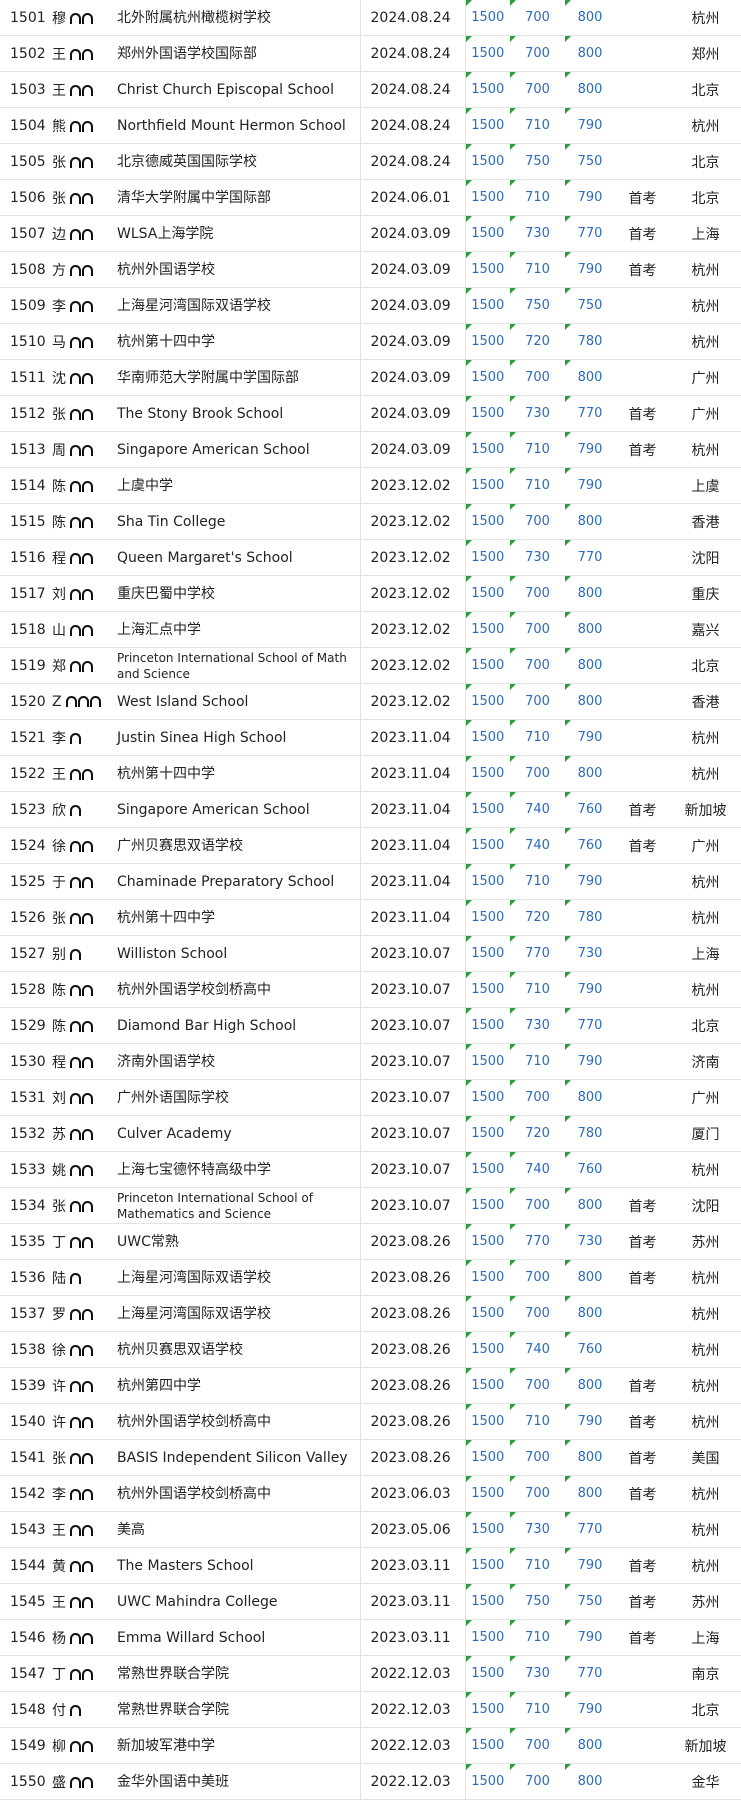 Image resolution: width=741 pixels, height=1801 pixels. I want to click on row-number: 1522, so click(25, 773).